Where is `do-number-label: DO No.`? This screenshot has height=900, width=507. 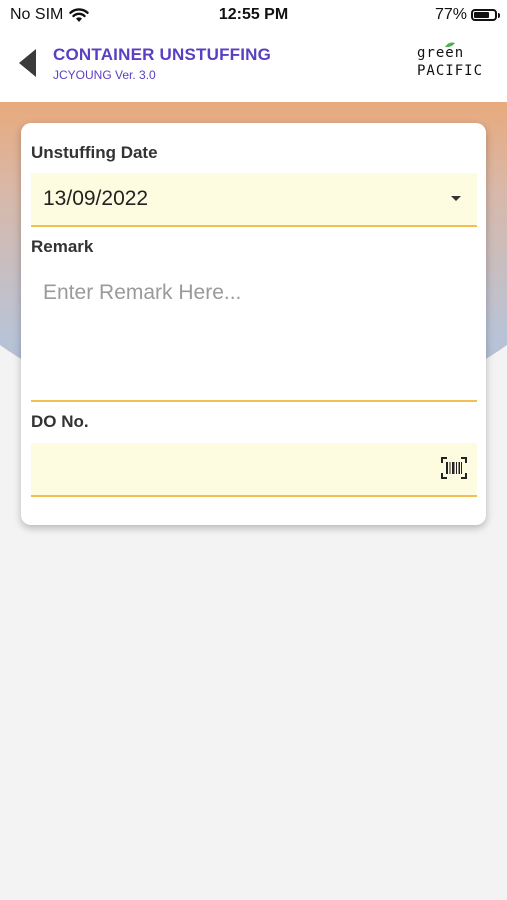
do-number-label: DO No. is located at coordinates (60, 421).